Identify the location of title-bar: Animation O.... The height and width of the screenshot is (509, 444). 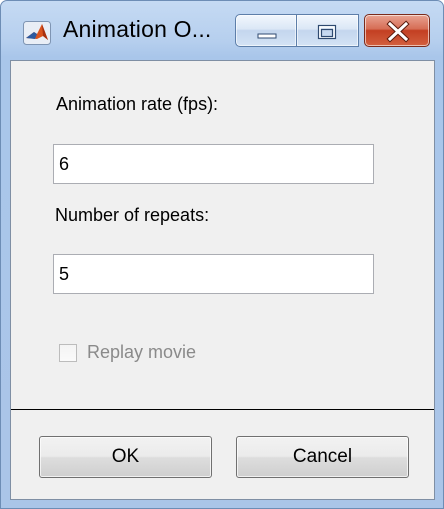
(222, 31).